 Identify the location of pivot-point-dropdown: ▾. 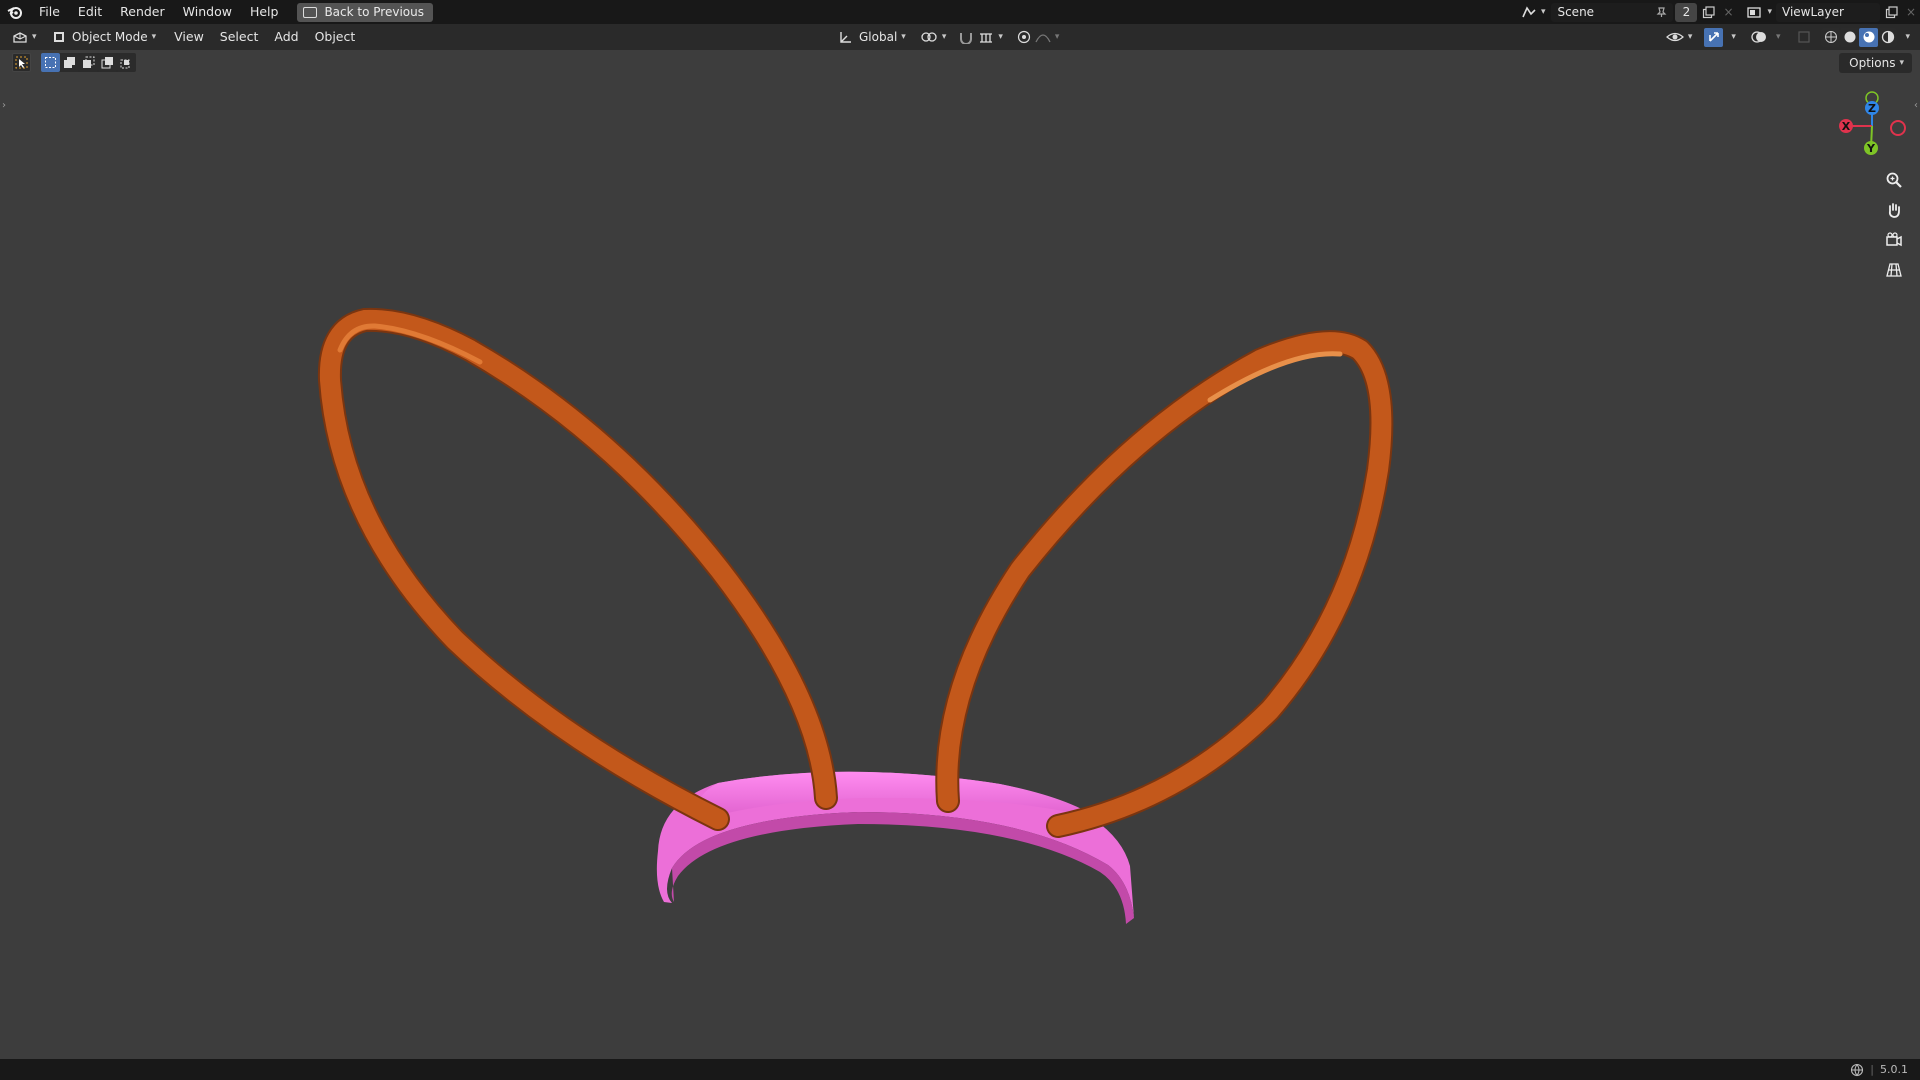
(933, 37).